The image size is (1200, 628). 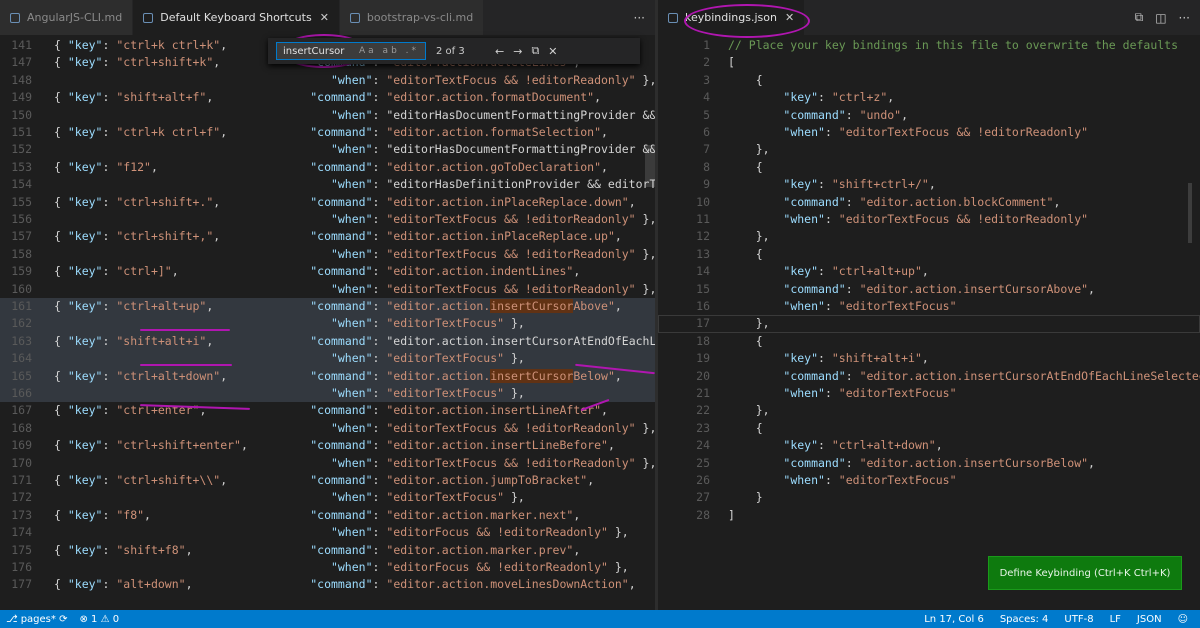 What do you see at coordinates (1139, 17) in the screenshot?
I see `open-changes-icon: ⧉` at bounding box center [1139, 17].